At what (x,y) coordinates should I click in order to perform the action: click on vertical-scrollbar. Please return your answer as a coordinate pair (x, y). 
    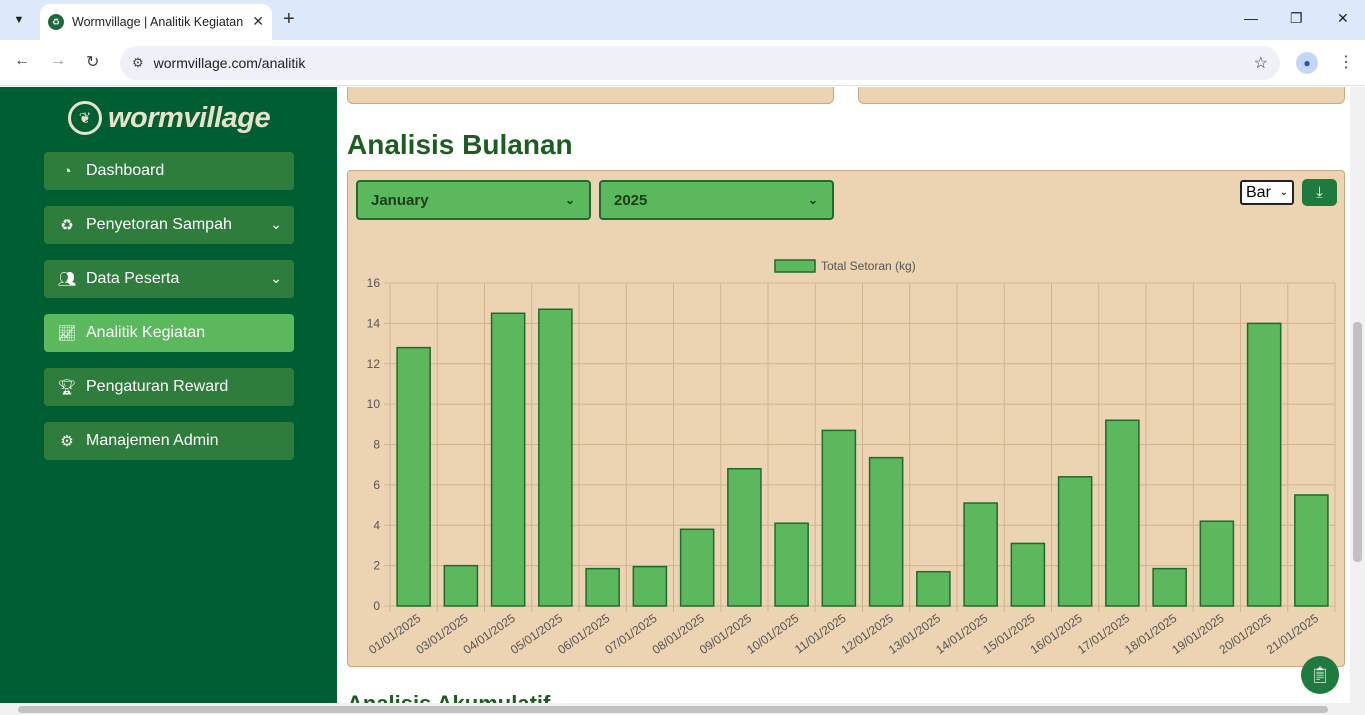
    Looking at the image, I should click on (1357, 395).